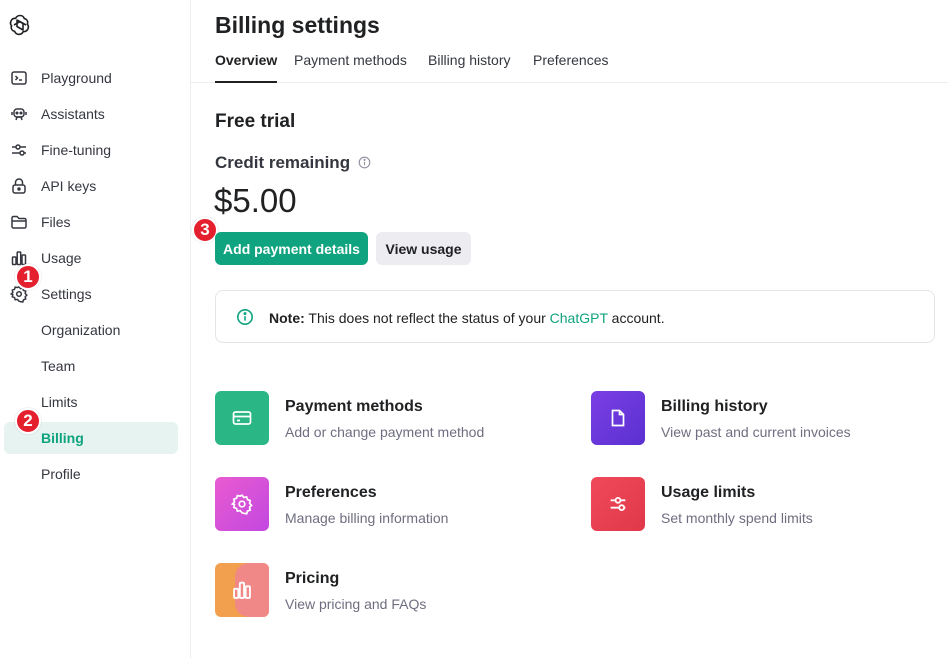 The height and width of the screenshot is (658, 948). What do you see at coordinates (61, 474) in the screenshot?
I see `sidebar-item-label: Profile` at bounding box center [61, 474].